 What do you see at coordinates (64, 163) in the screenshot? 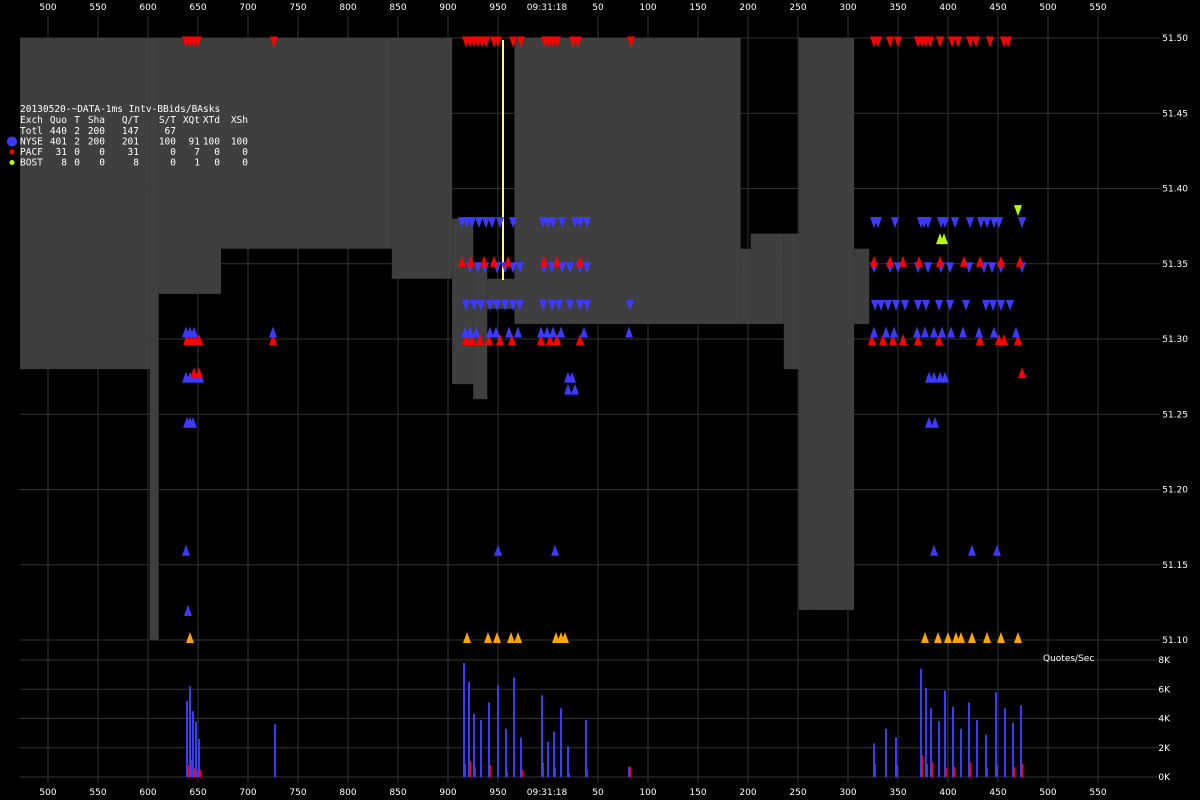
I see `table-cell: 8` at bounding box center [64, 163].